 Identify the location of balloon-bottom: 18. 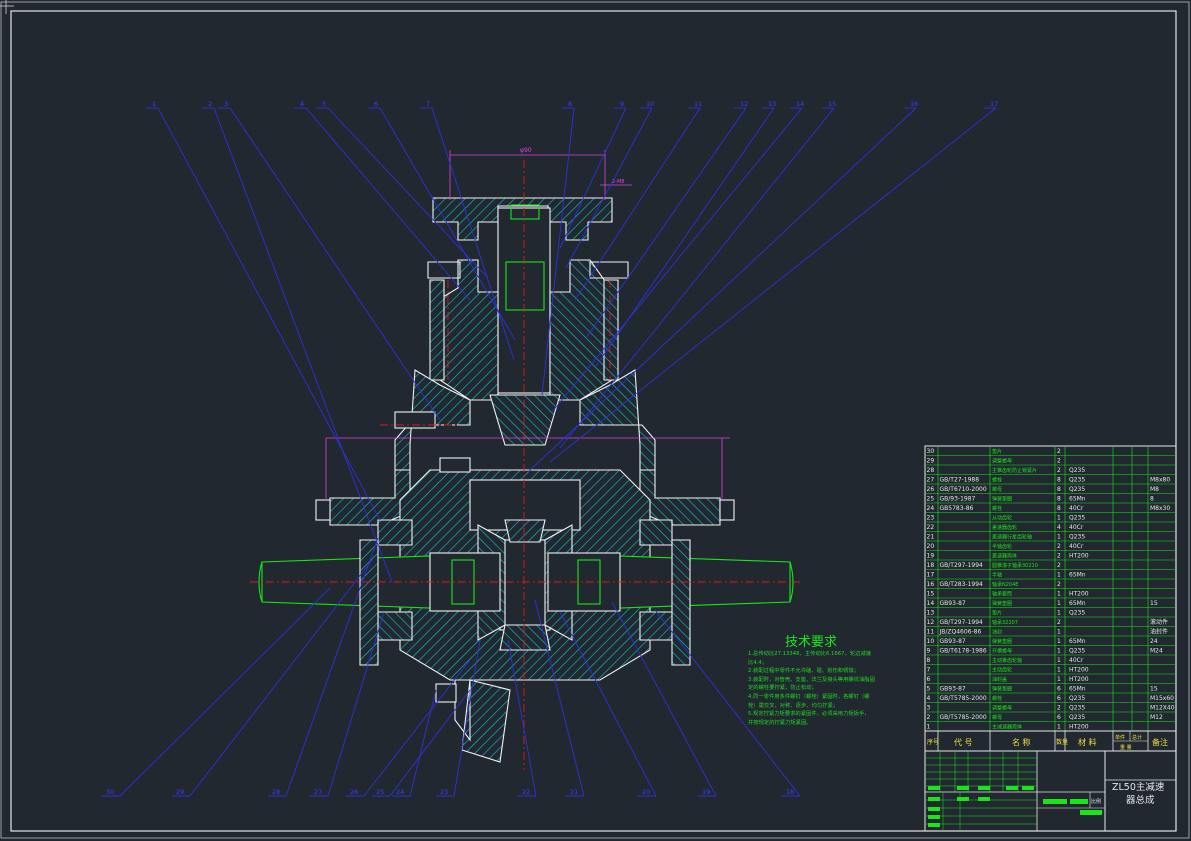
(790, 792).